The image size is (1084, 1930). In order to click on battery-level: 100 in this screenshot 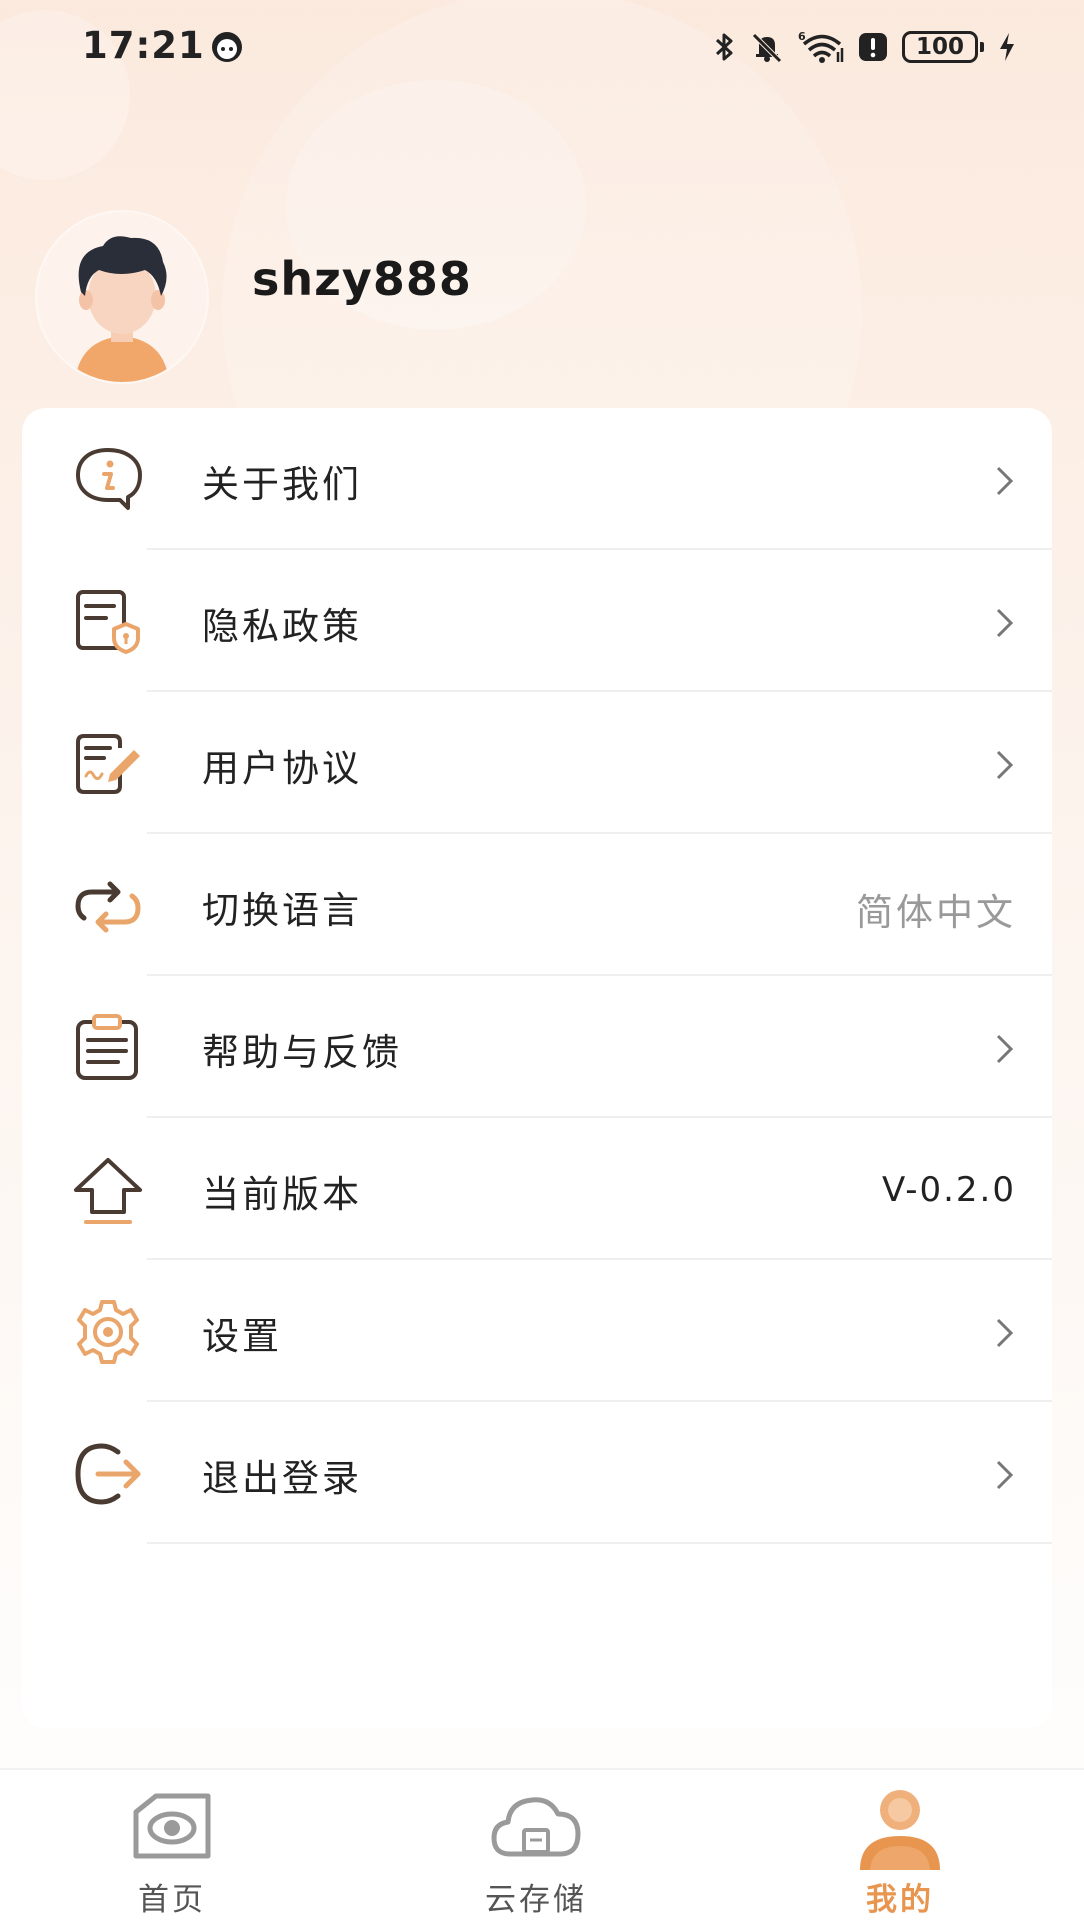, I will do `click(939, 47)`.